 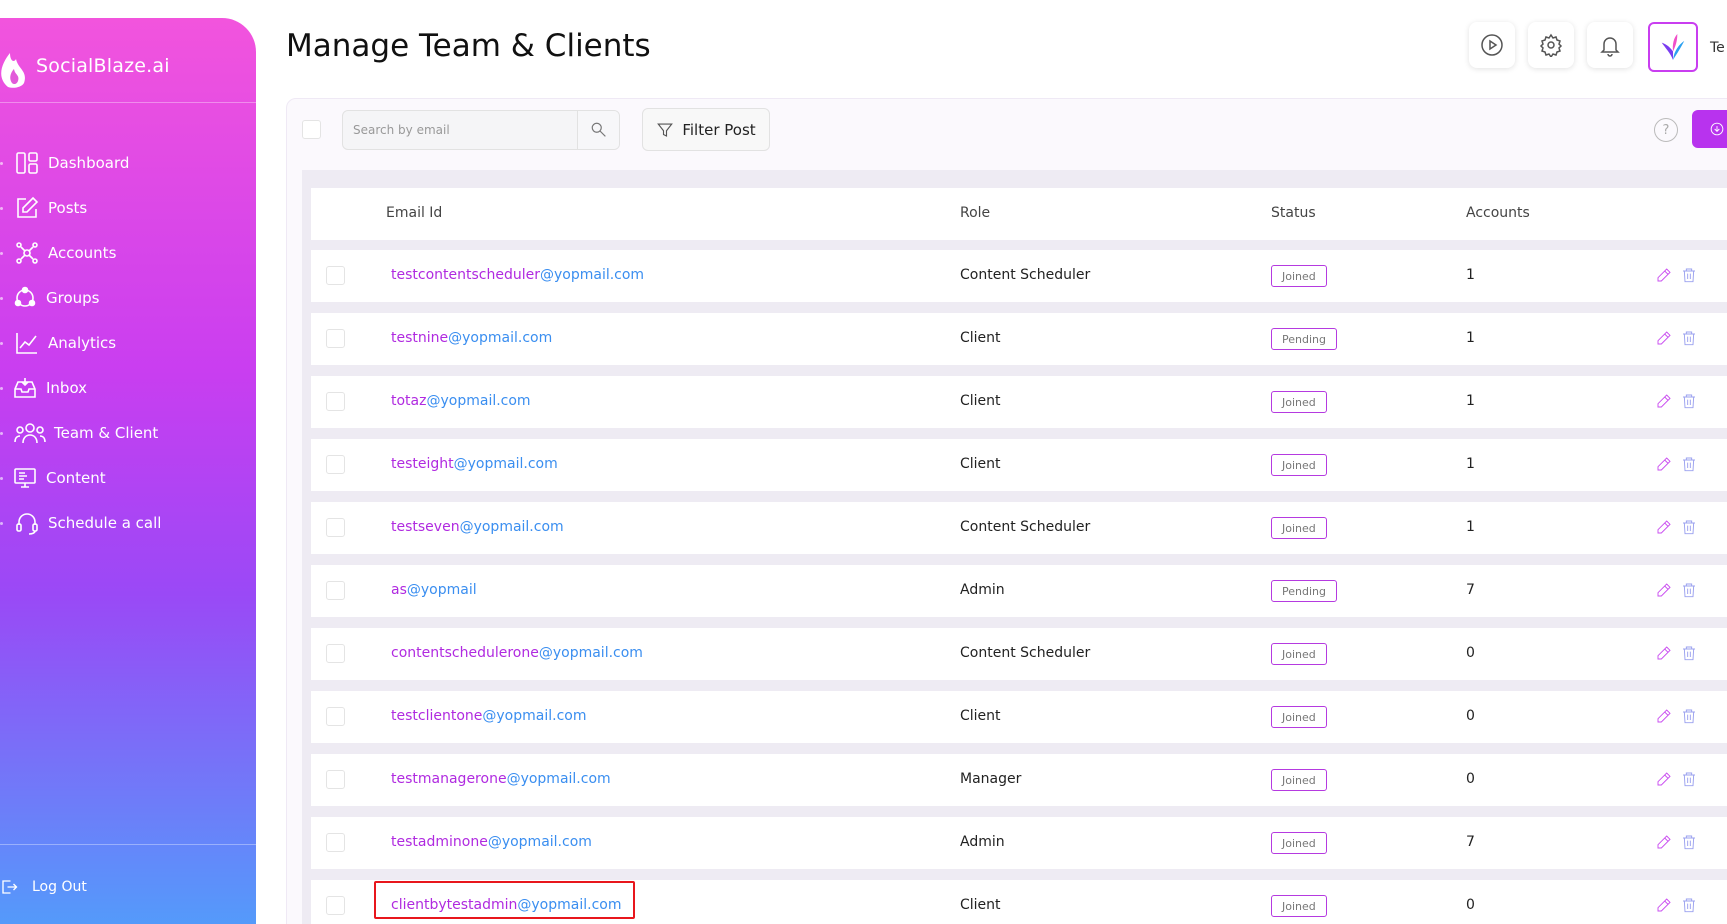 I want to click on role-cell: Client, so click(x=980, y=905).